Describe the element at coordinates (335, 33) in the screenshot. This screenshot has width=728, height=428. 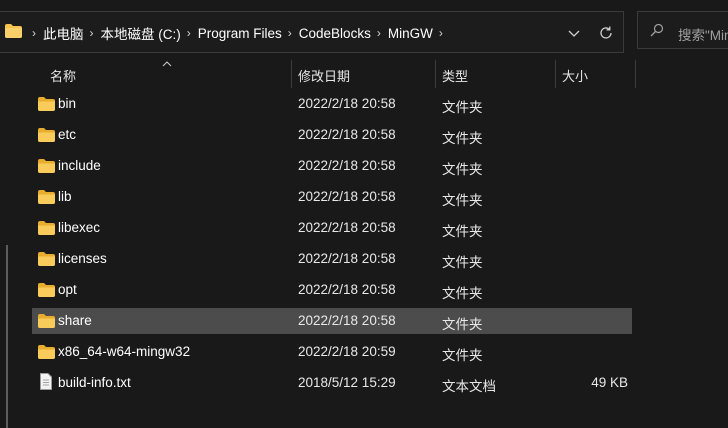
I see `breadcrumb-item: CodeBlocks` at that location.